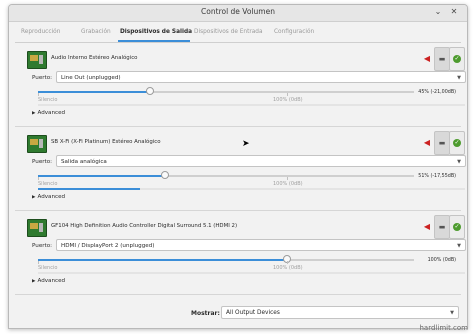 This screenshot has width=474, height=334. Describe the element at coordinates (437, 176) in the screenshot. I see `volume-readout: 51% (-17,55dB)` at that location.